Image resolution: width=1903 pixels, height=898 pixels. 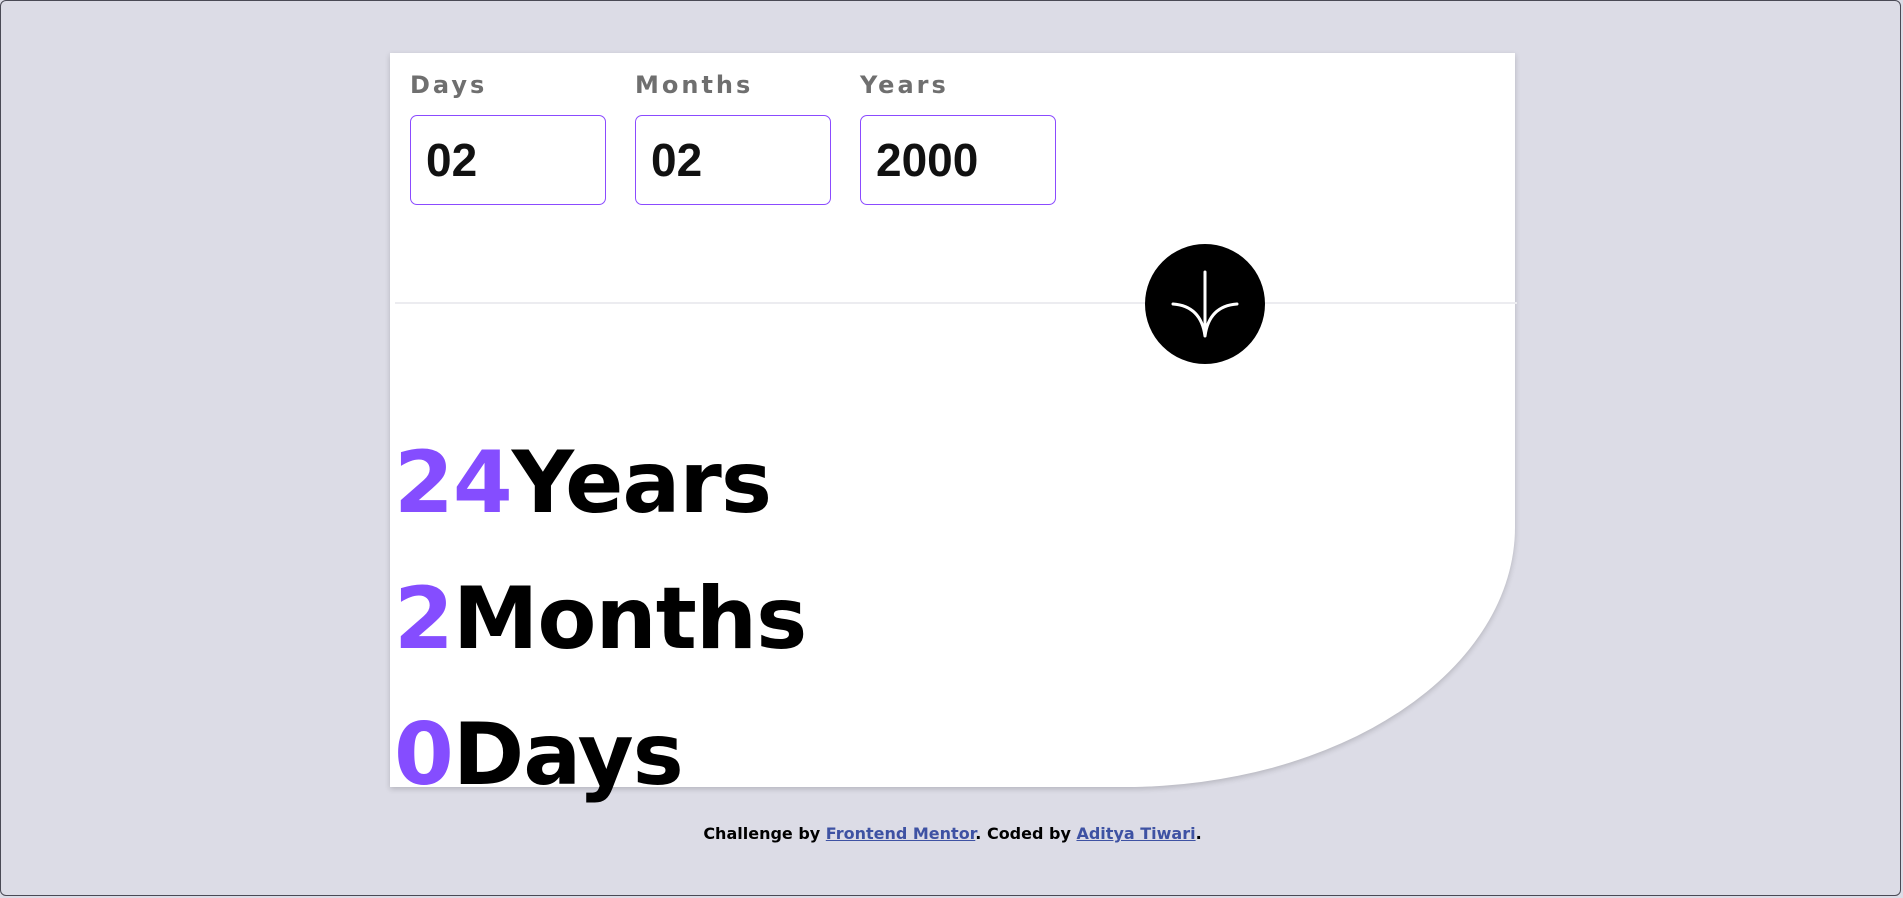 I want to click on result-months: 2Months, so click(x=600, y=619).